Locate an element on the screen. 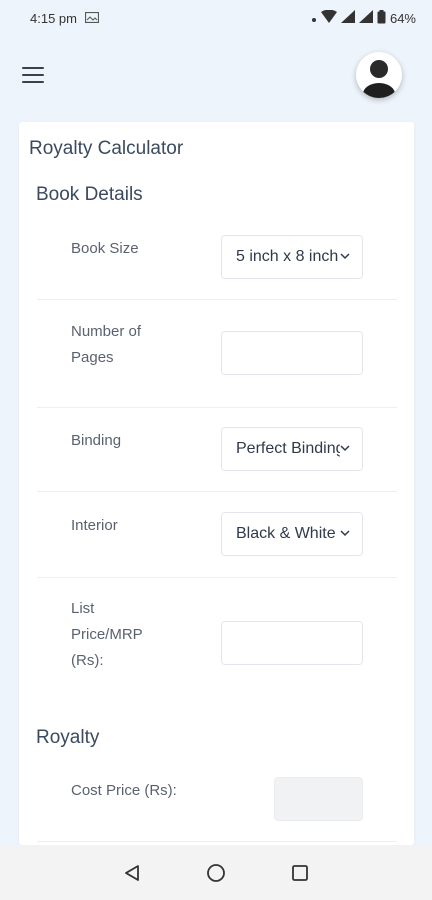 The height and width of the screenshot is (900, 432). battery-icon is located at coordinates (381, 18).